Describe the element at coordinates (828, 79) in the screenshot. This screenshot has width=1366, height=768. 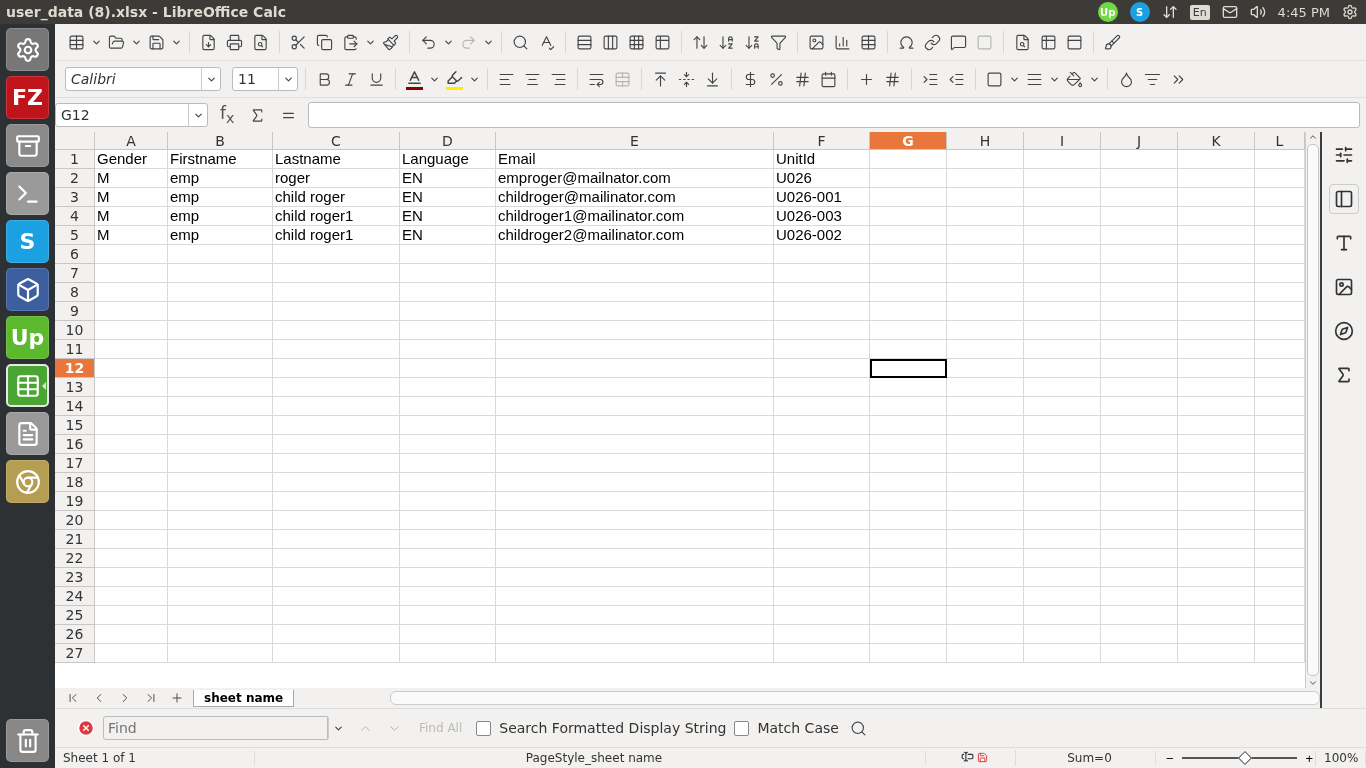
I see `date-format-icon` at that location.